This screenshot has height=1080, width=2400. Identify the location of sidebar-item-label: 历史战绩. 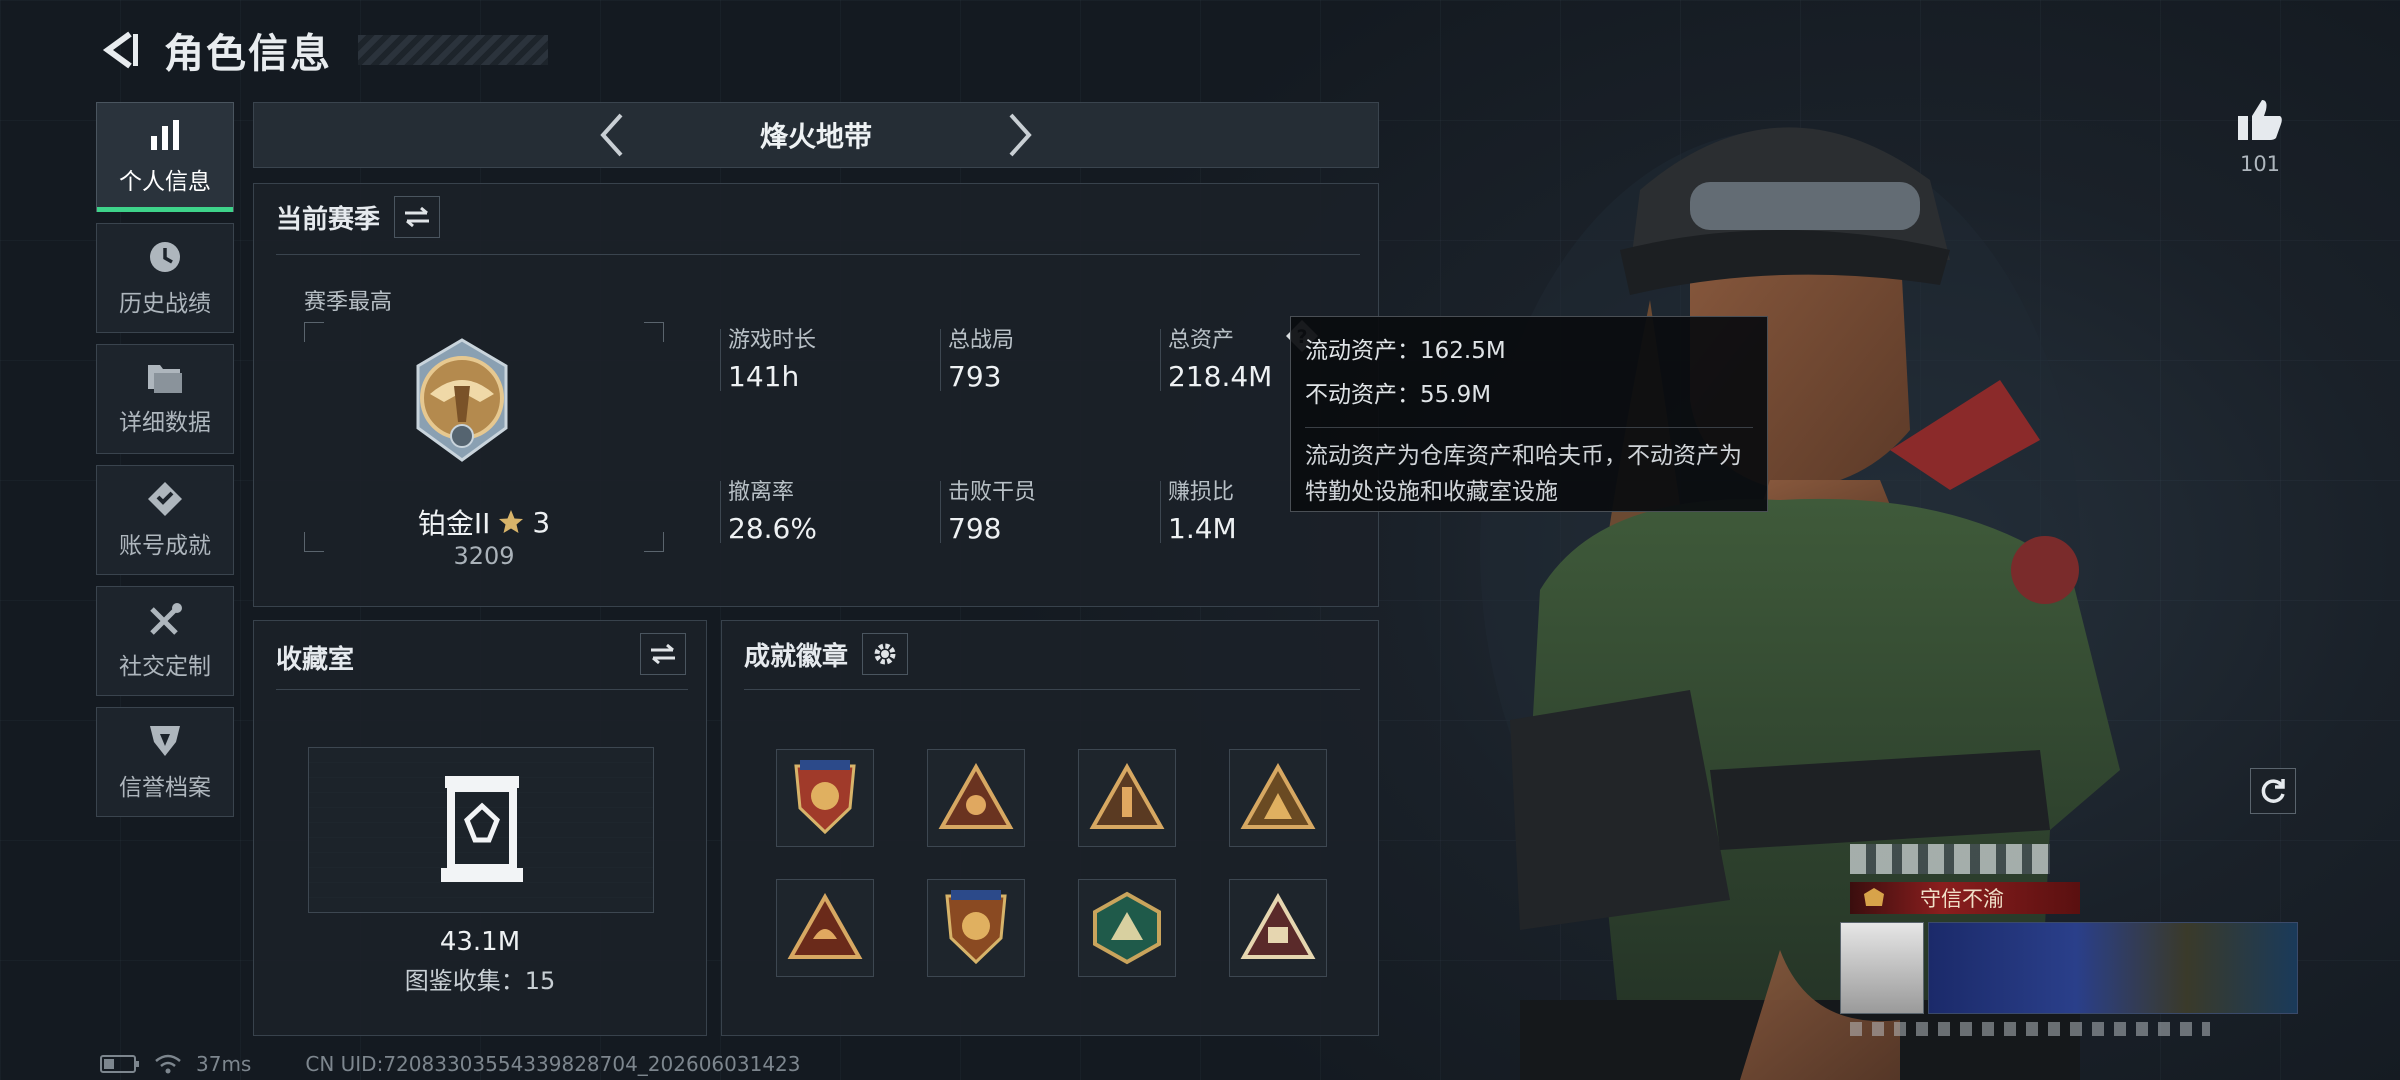
(165, 304).